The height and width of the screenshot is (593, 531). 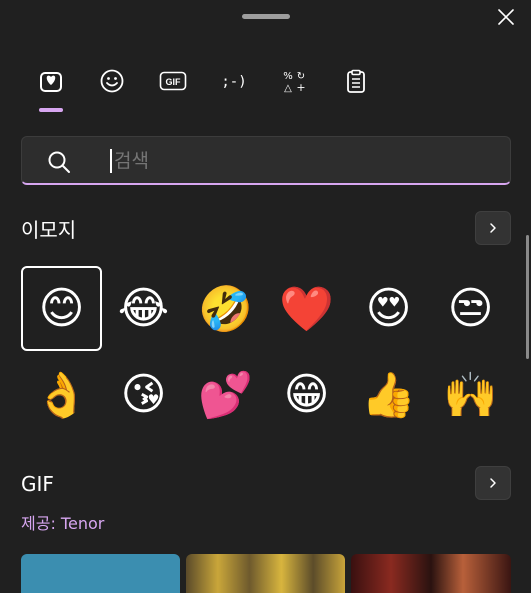 I want to click on emoji-cell: 😁, so click(x=306, y=394).